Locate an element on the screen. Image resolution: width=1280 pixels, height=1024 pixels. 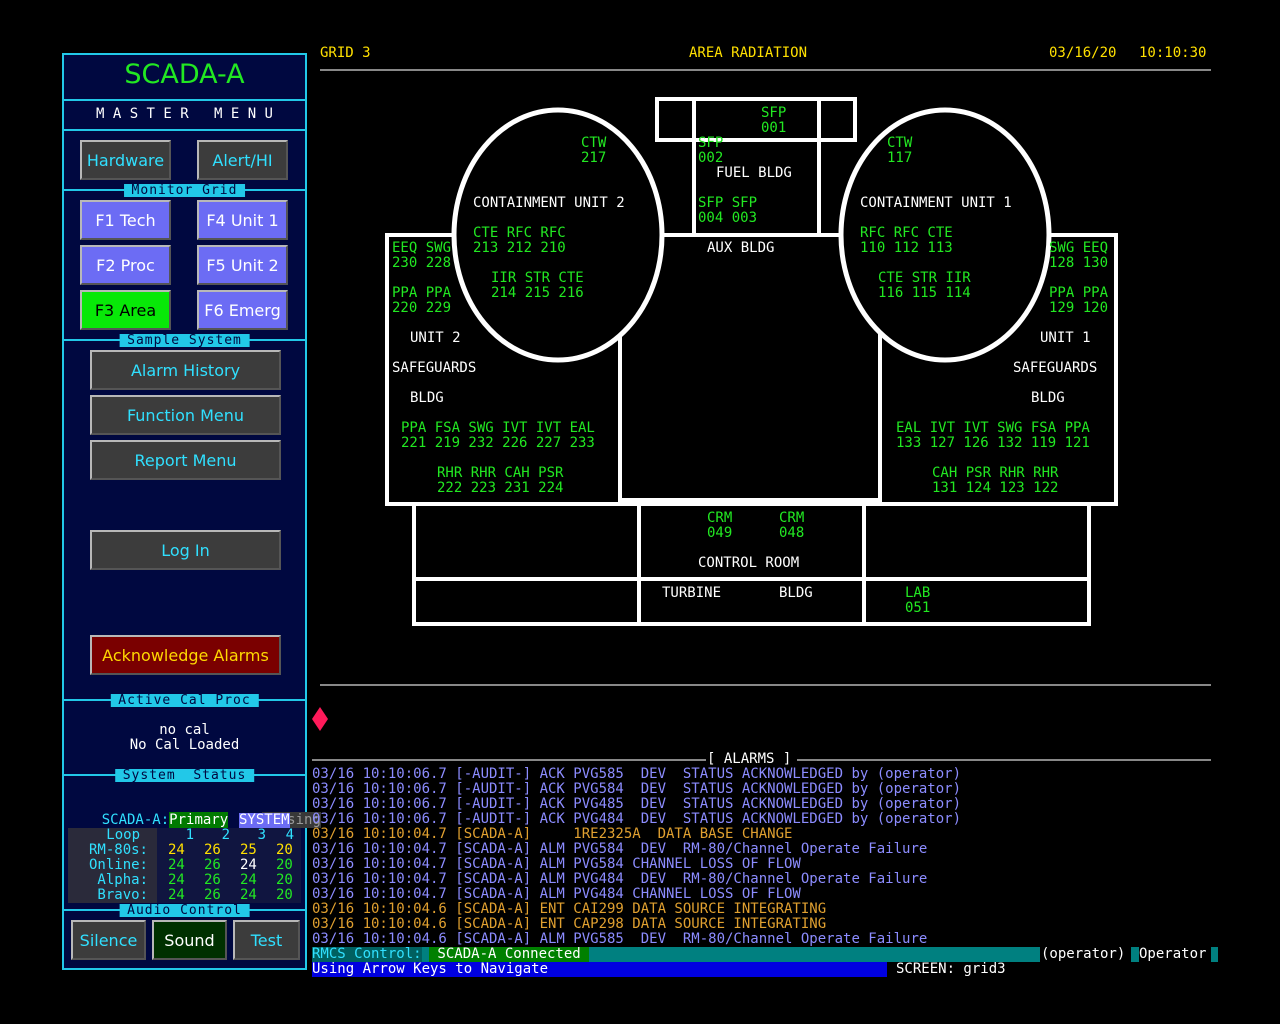
alpha-loop2: 26 is located at coordinates (212, 880).